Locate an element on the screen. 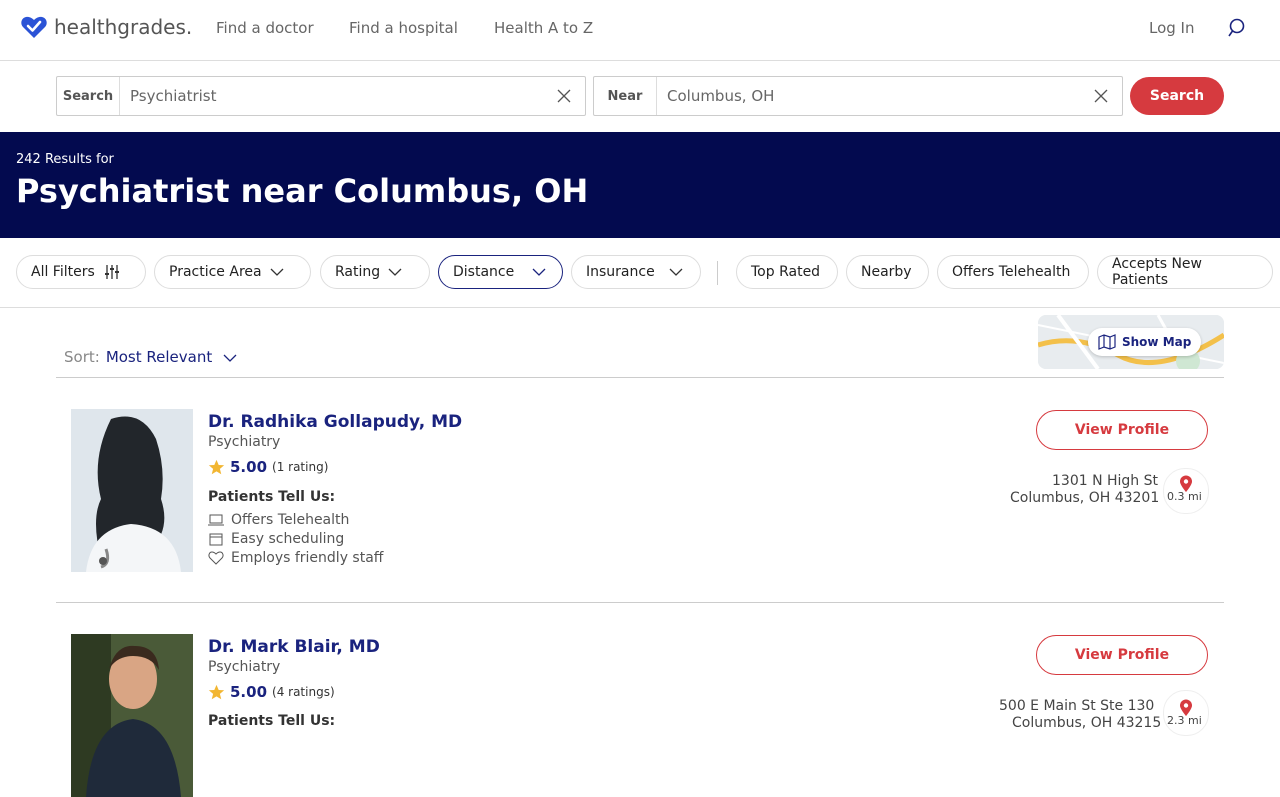 The width and height of the screenshot is (1280, 797). doctor-name-link: Dr. Radhika Gollapudy, MD is located at coordinates (335, 422).